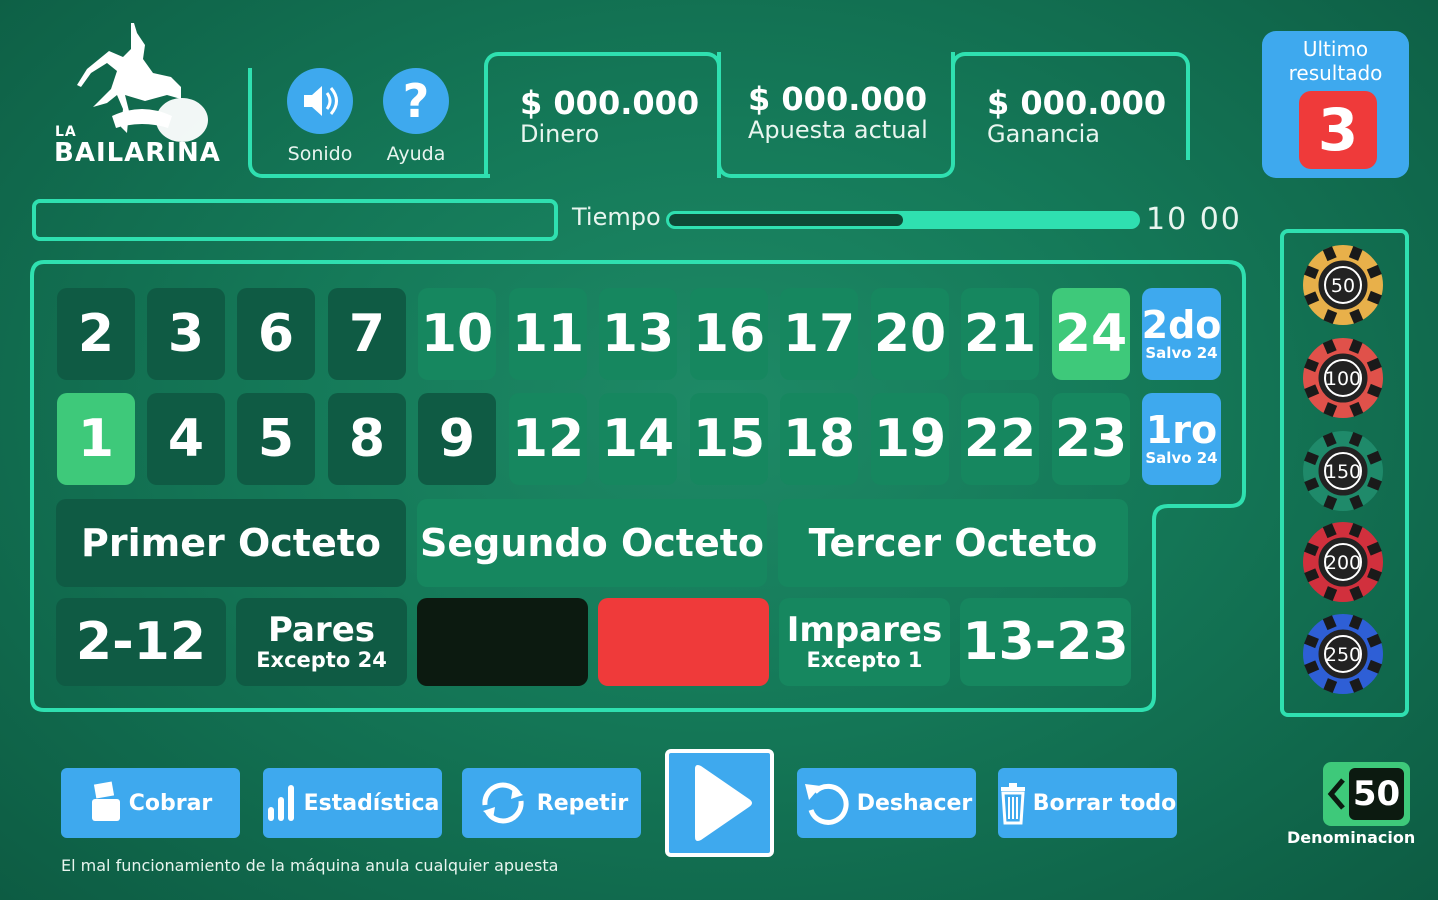 This screenshot has height=900, width=1438. I want to click on chip-100: 100, so click(1343, 378).